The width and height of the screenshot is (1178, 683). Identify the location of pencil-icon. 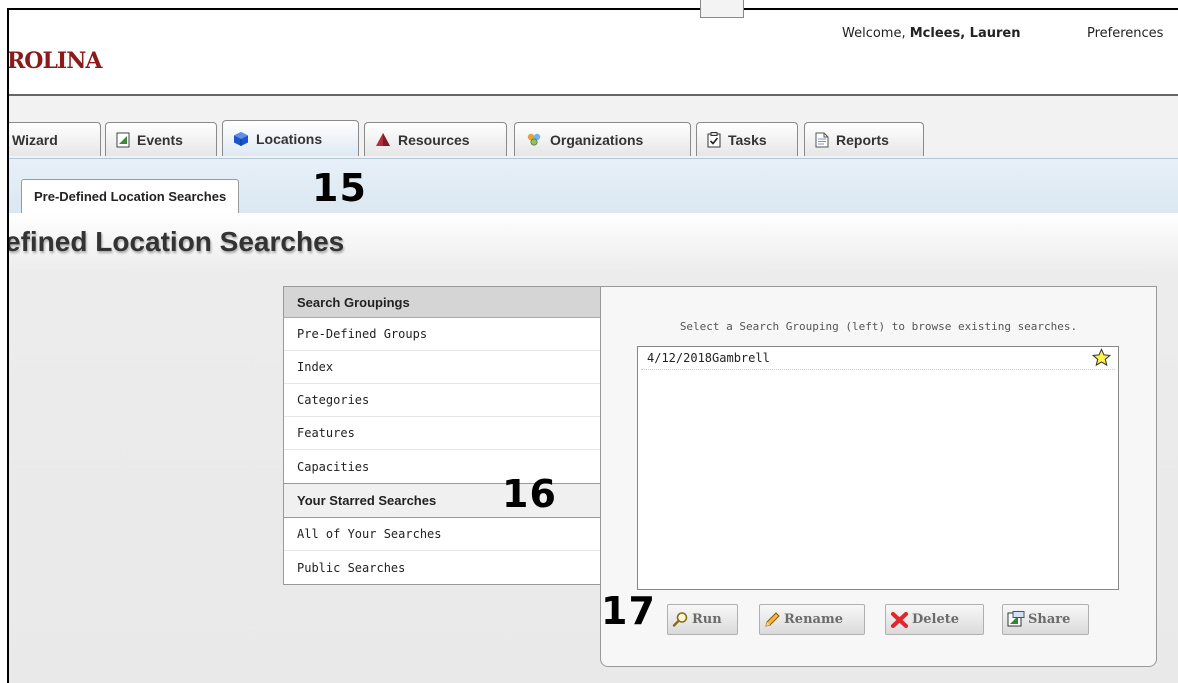
(772, 619).